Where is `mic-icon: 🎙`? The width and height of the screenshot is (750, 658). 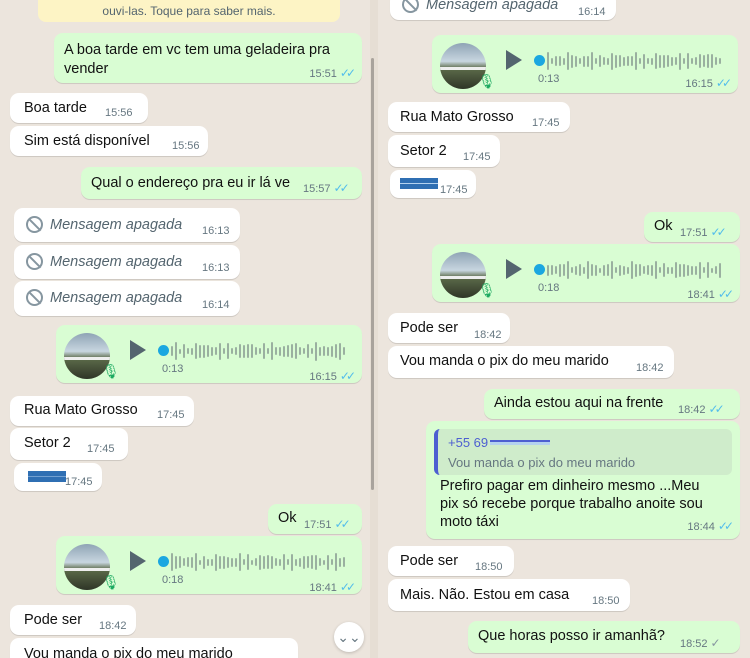 mic-icon: 🎙 is located at coordinates (111, 582).